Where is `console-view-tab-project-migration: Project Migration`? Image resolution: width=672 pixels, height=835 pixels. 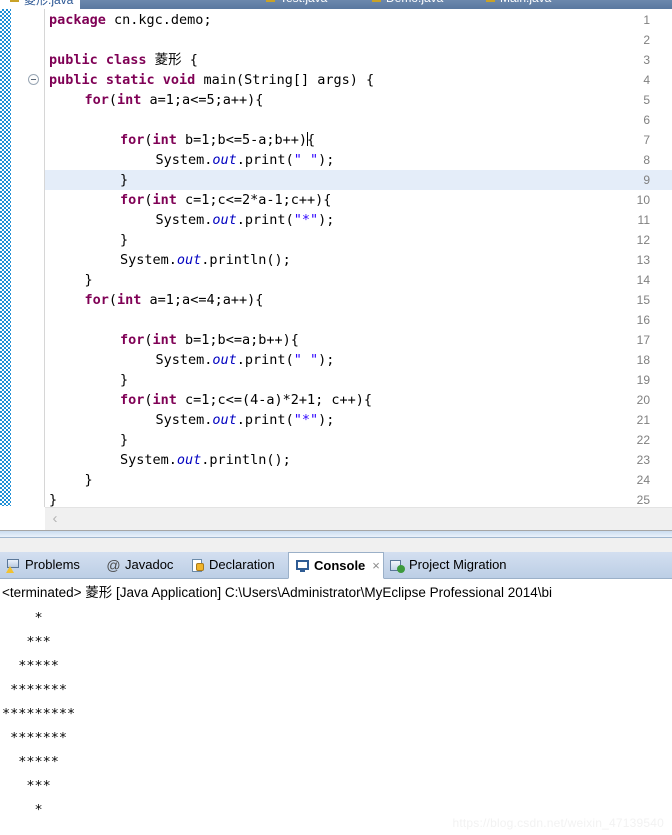
console-view-tab-project-migration: Project Migration is located at coordinates (452, 565).